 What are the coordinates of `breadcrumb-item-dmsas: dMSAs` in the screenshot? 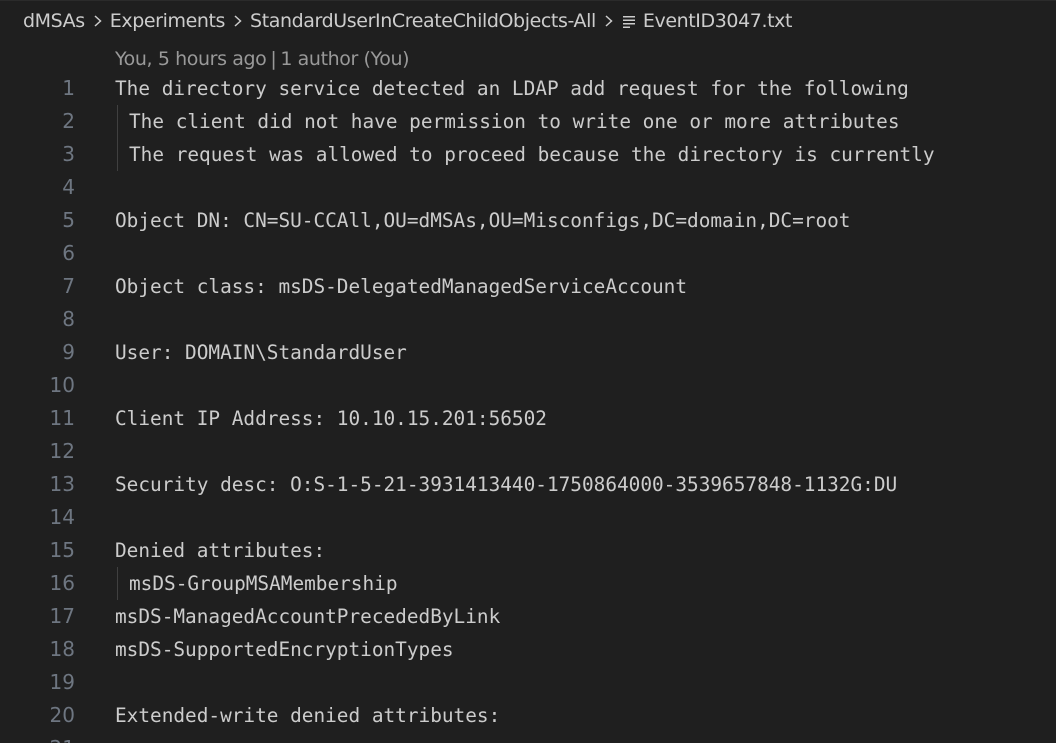 It's located at (54, 21).